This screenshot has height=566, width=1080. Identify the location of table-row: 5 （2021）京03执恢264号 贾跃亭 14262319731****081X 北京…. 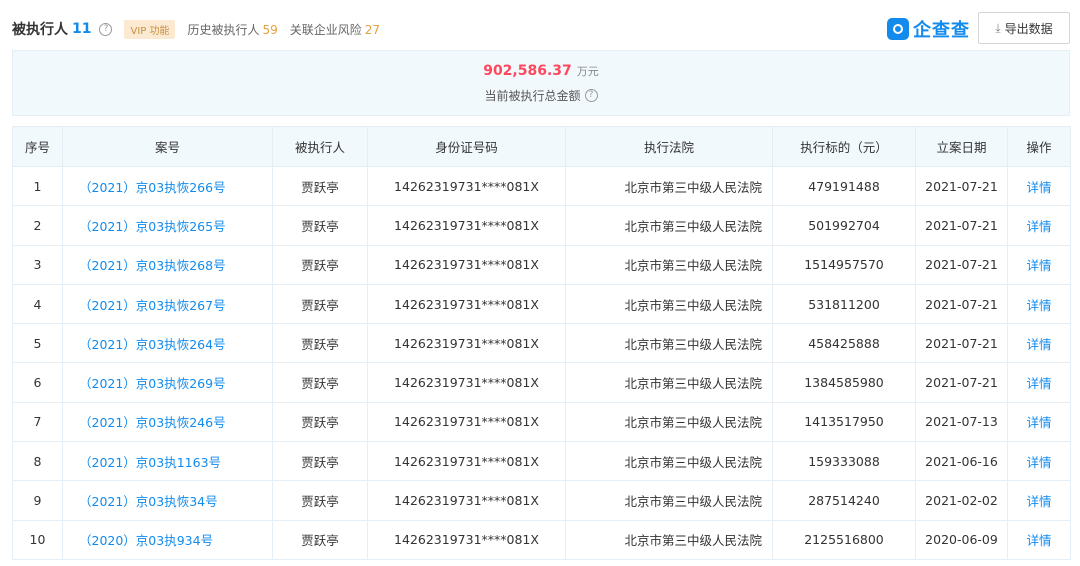
(541, 343).